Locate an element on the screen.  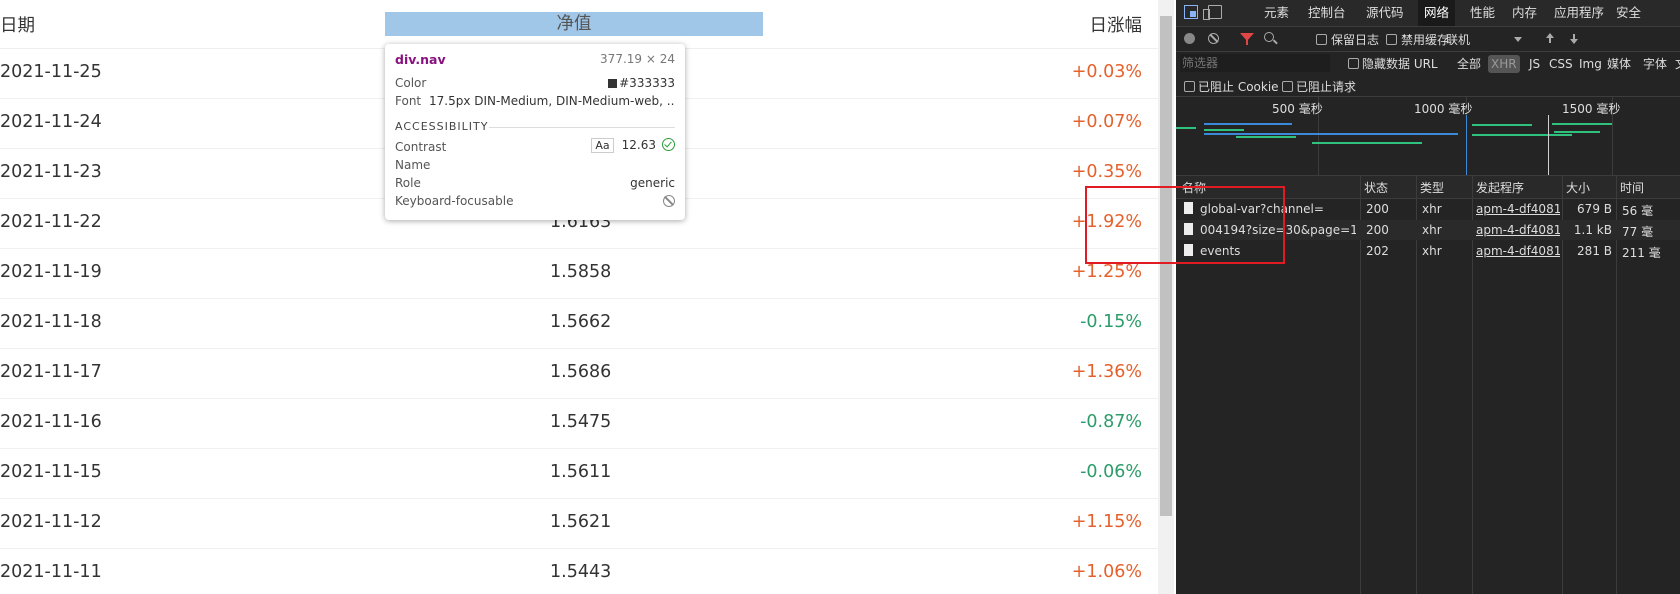
row-nav: 1.5686 is located at coordinates (581, 372).